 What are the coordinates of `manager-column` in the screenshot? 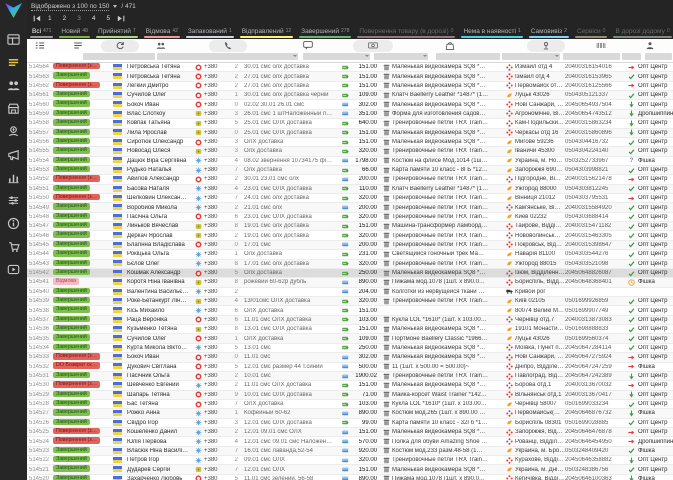 It's located at (120, 46).